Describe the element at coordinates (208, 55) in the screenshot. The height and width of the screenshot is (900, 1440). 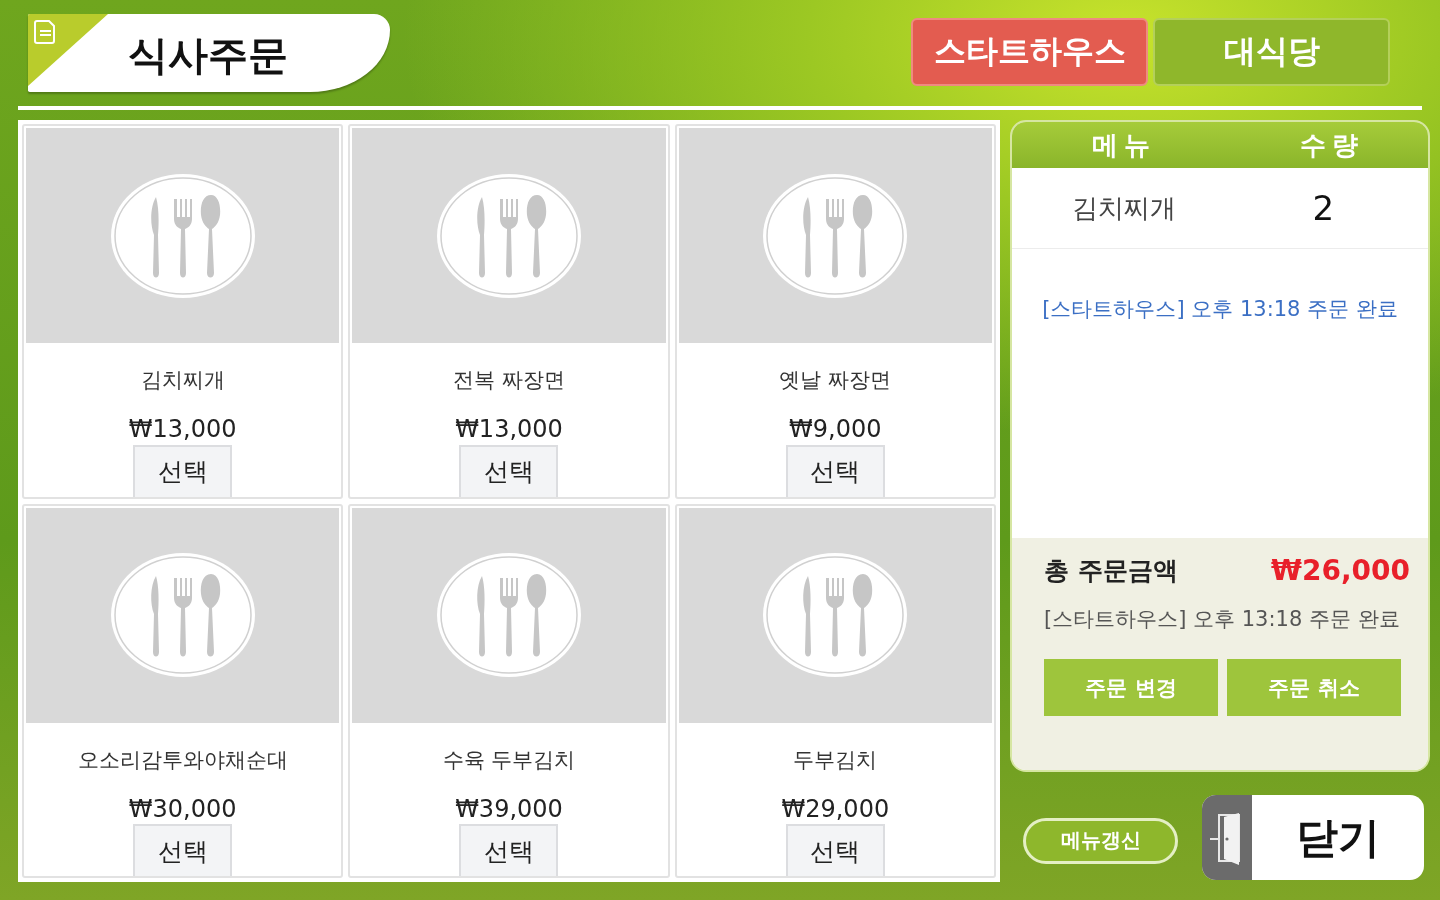
I see `page-title: 식사주문` at that location.